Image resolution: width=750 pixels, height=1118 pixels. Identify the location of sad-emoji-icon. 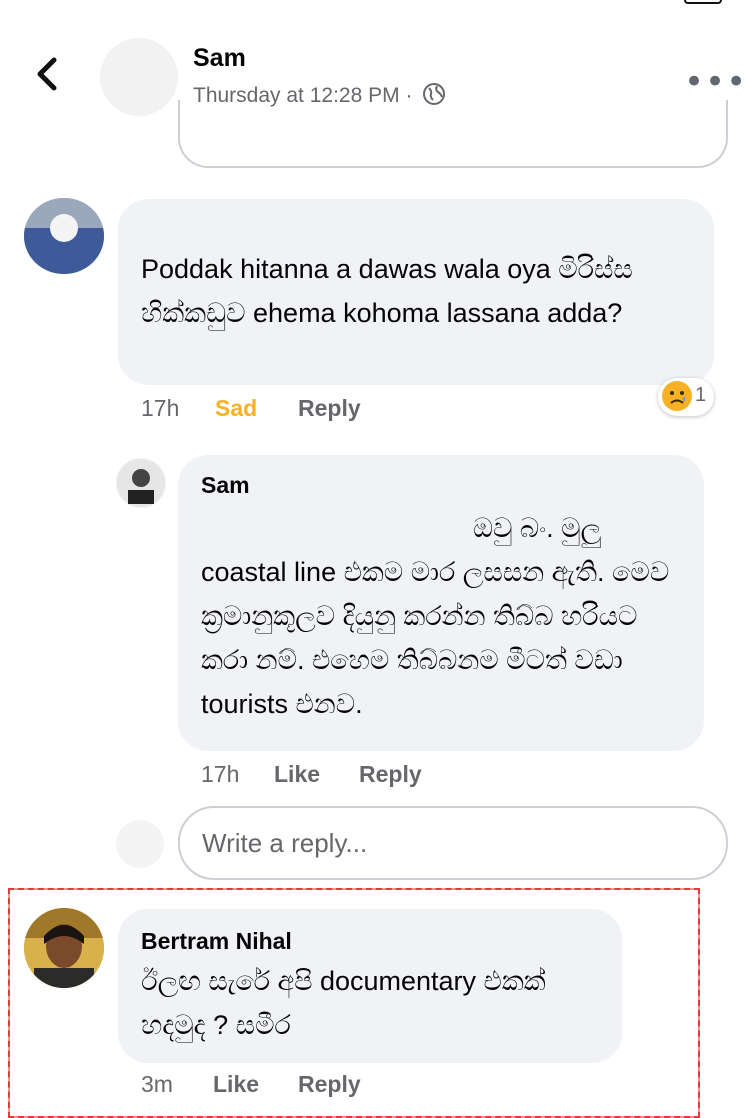
(677, 396).